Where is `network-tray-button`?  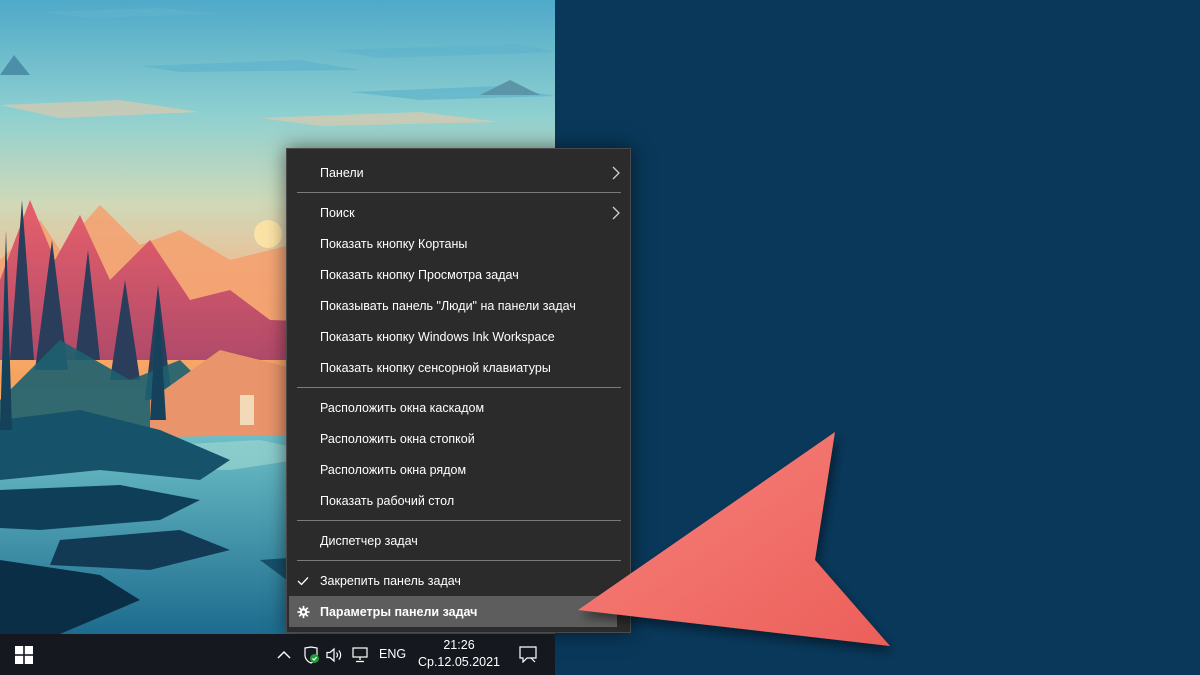
network-tray-button is located at coordinates (361, 654).